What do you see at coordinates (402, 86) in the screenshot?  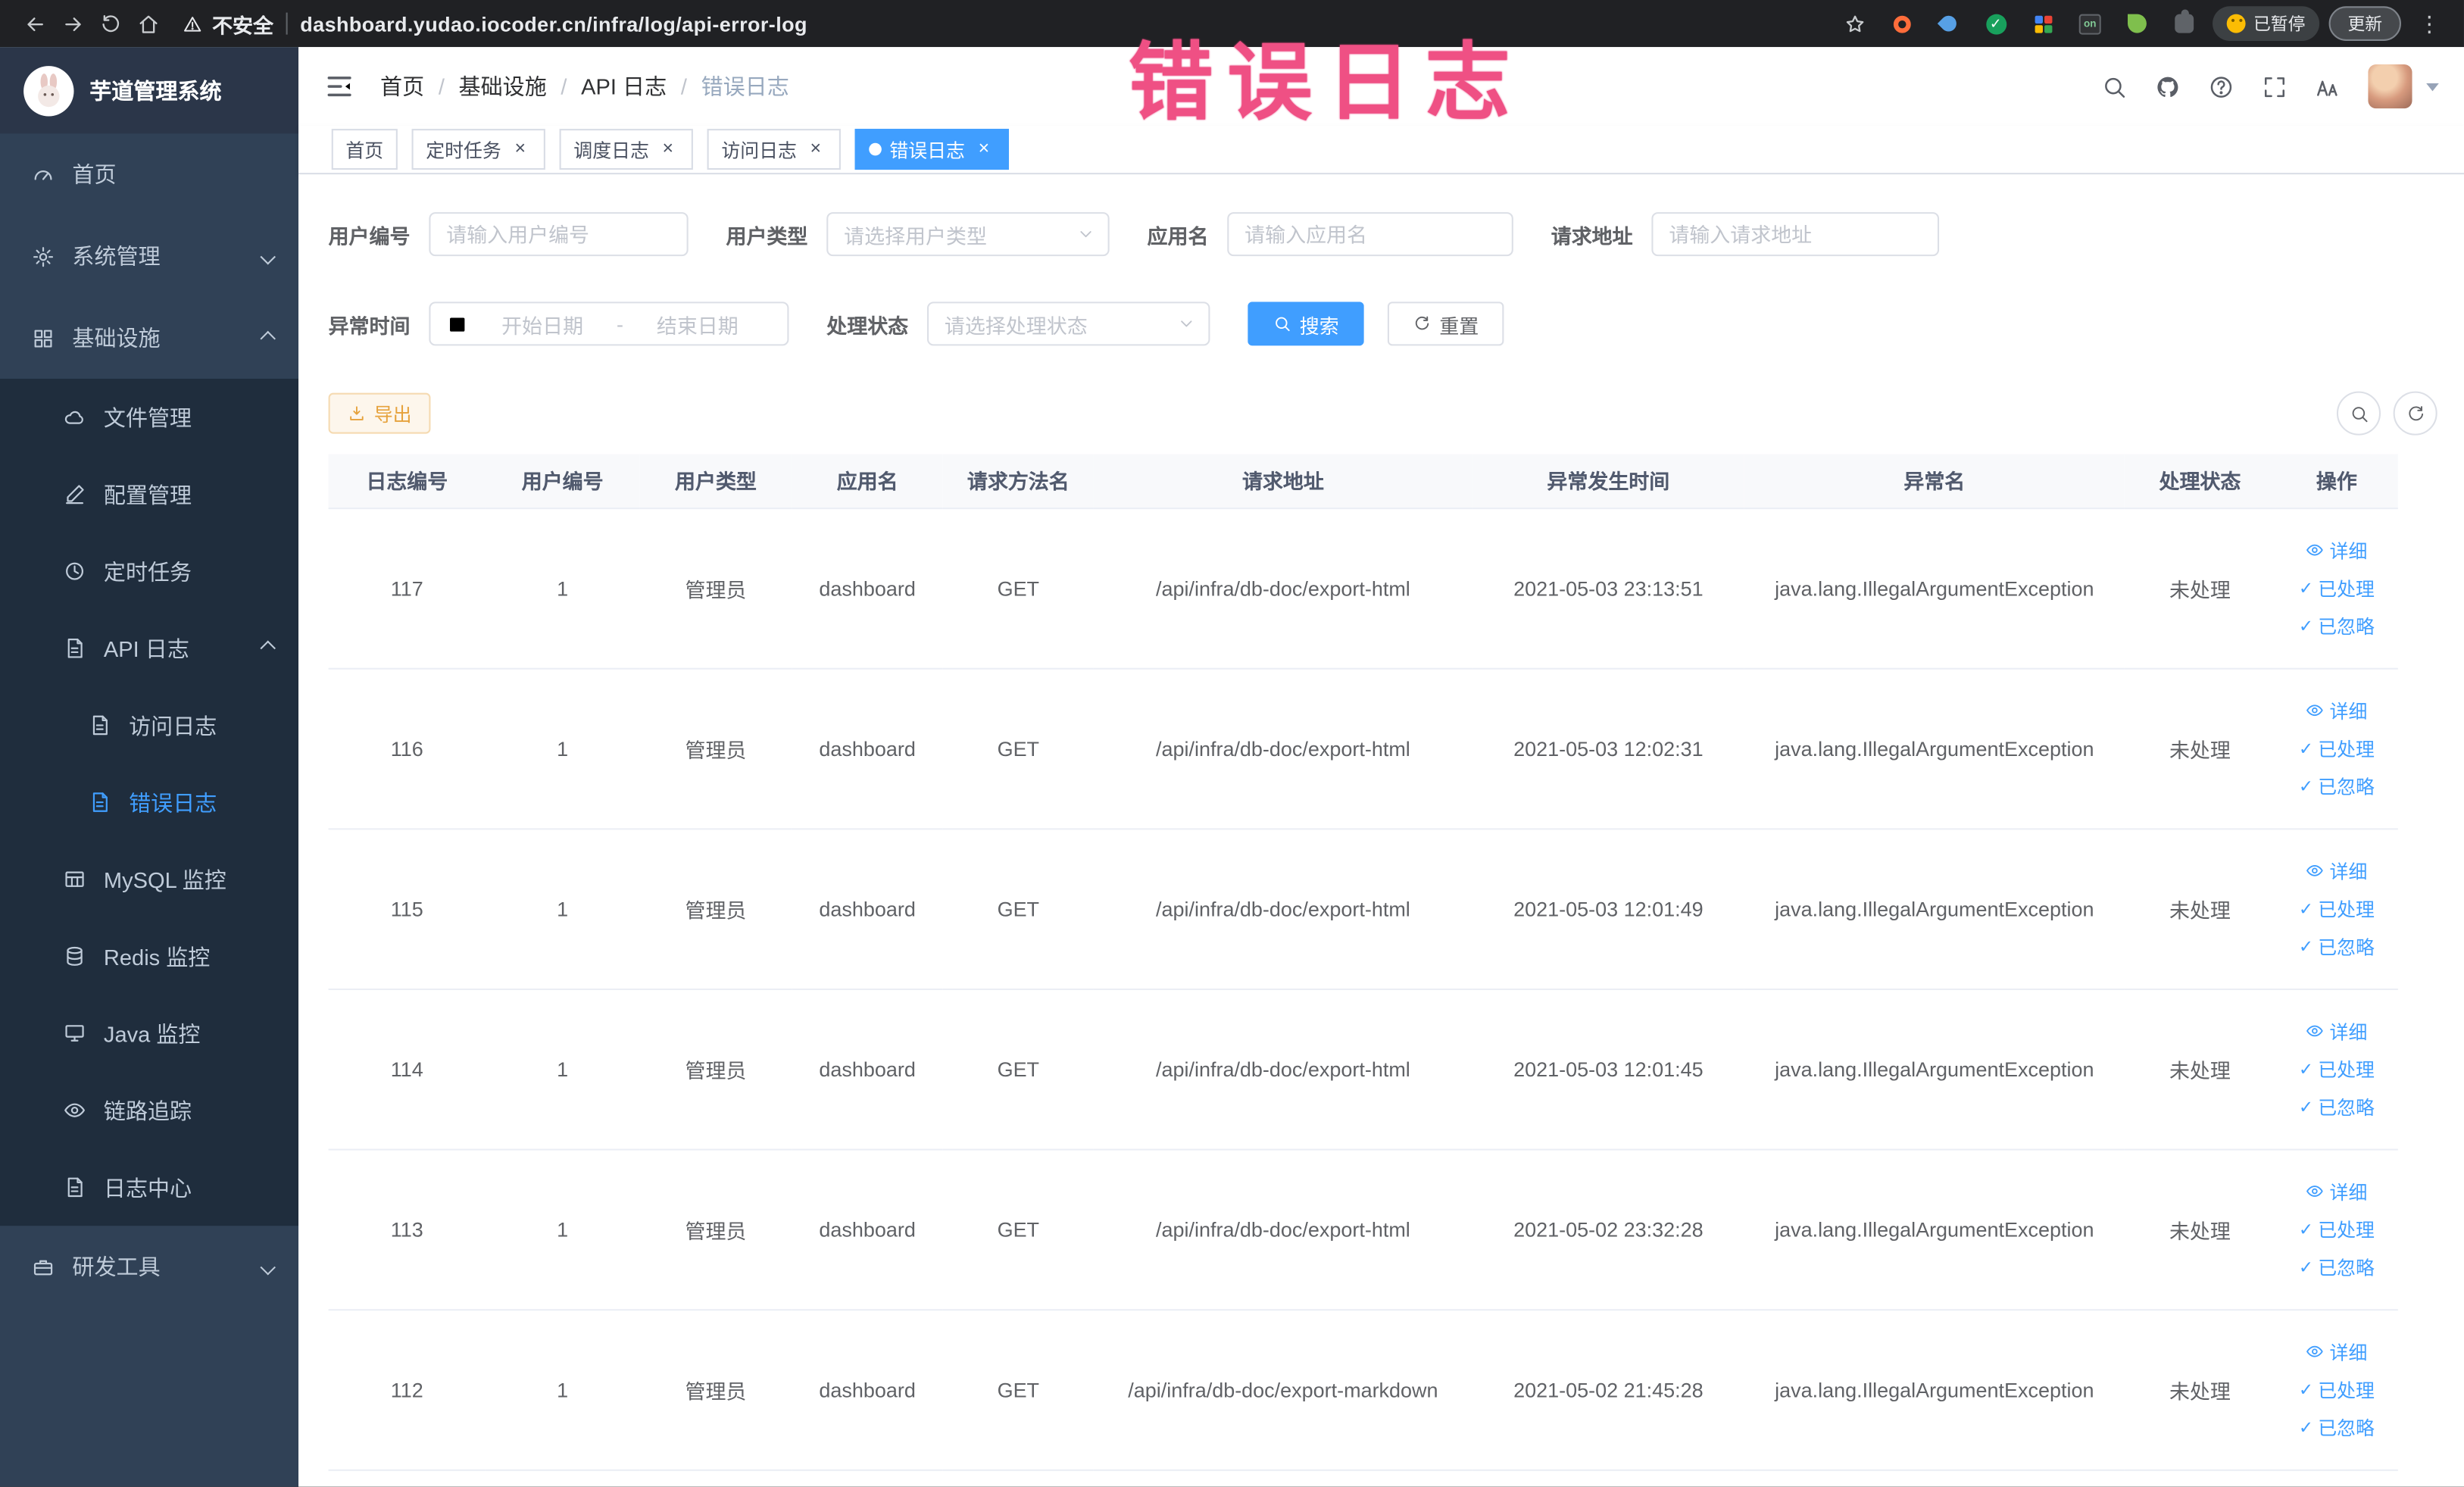 I see `breadcrumb-home: 首页` at bounding box center [402, 86].